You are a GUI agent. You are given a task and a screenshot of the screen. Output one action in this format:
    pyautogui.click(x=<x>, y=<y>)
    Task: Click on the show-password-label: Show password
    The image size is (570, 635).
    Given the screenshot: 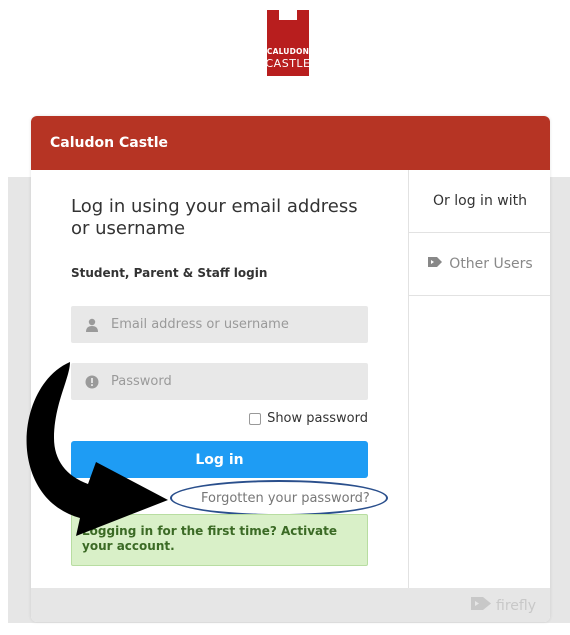 What is the action you would take?
    pyautogui.click(x=317, y=418)
    